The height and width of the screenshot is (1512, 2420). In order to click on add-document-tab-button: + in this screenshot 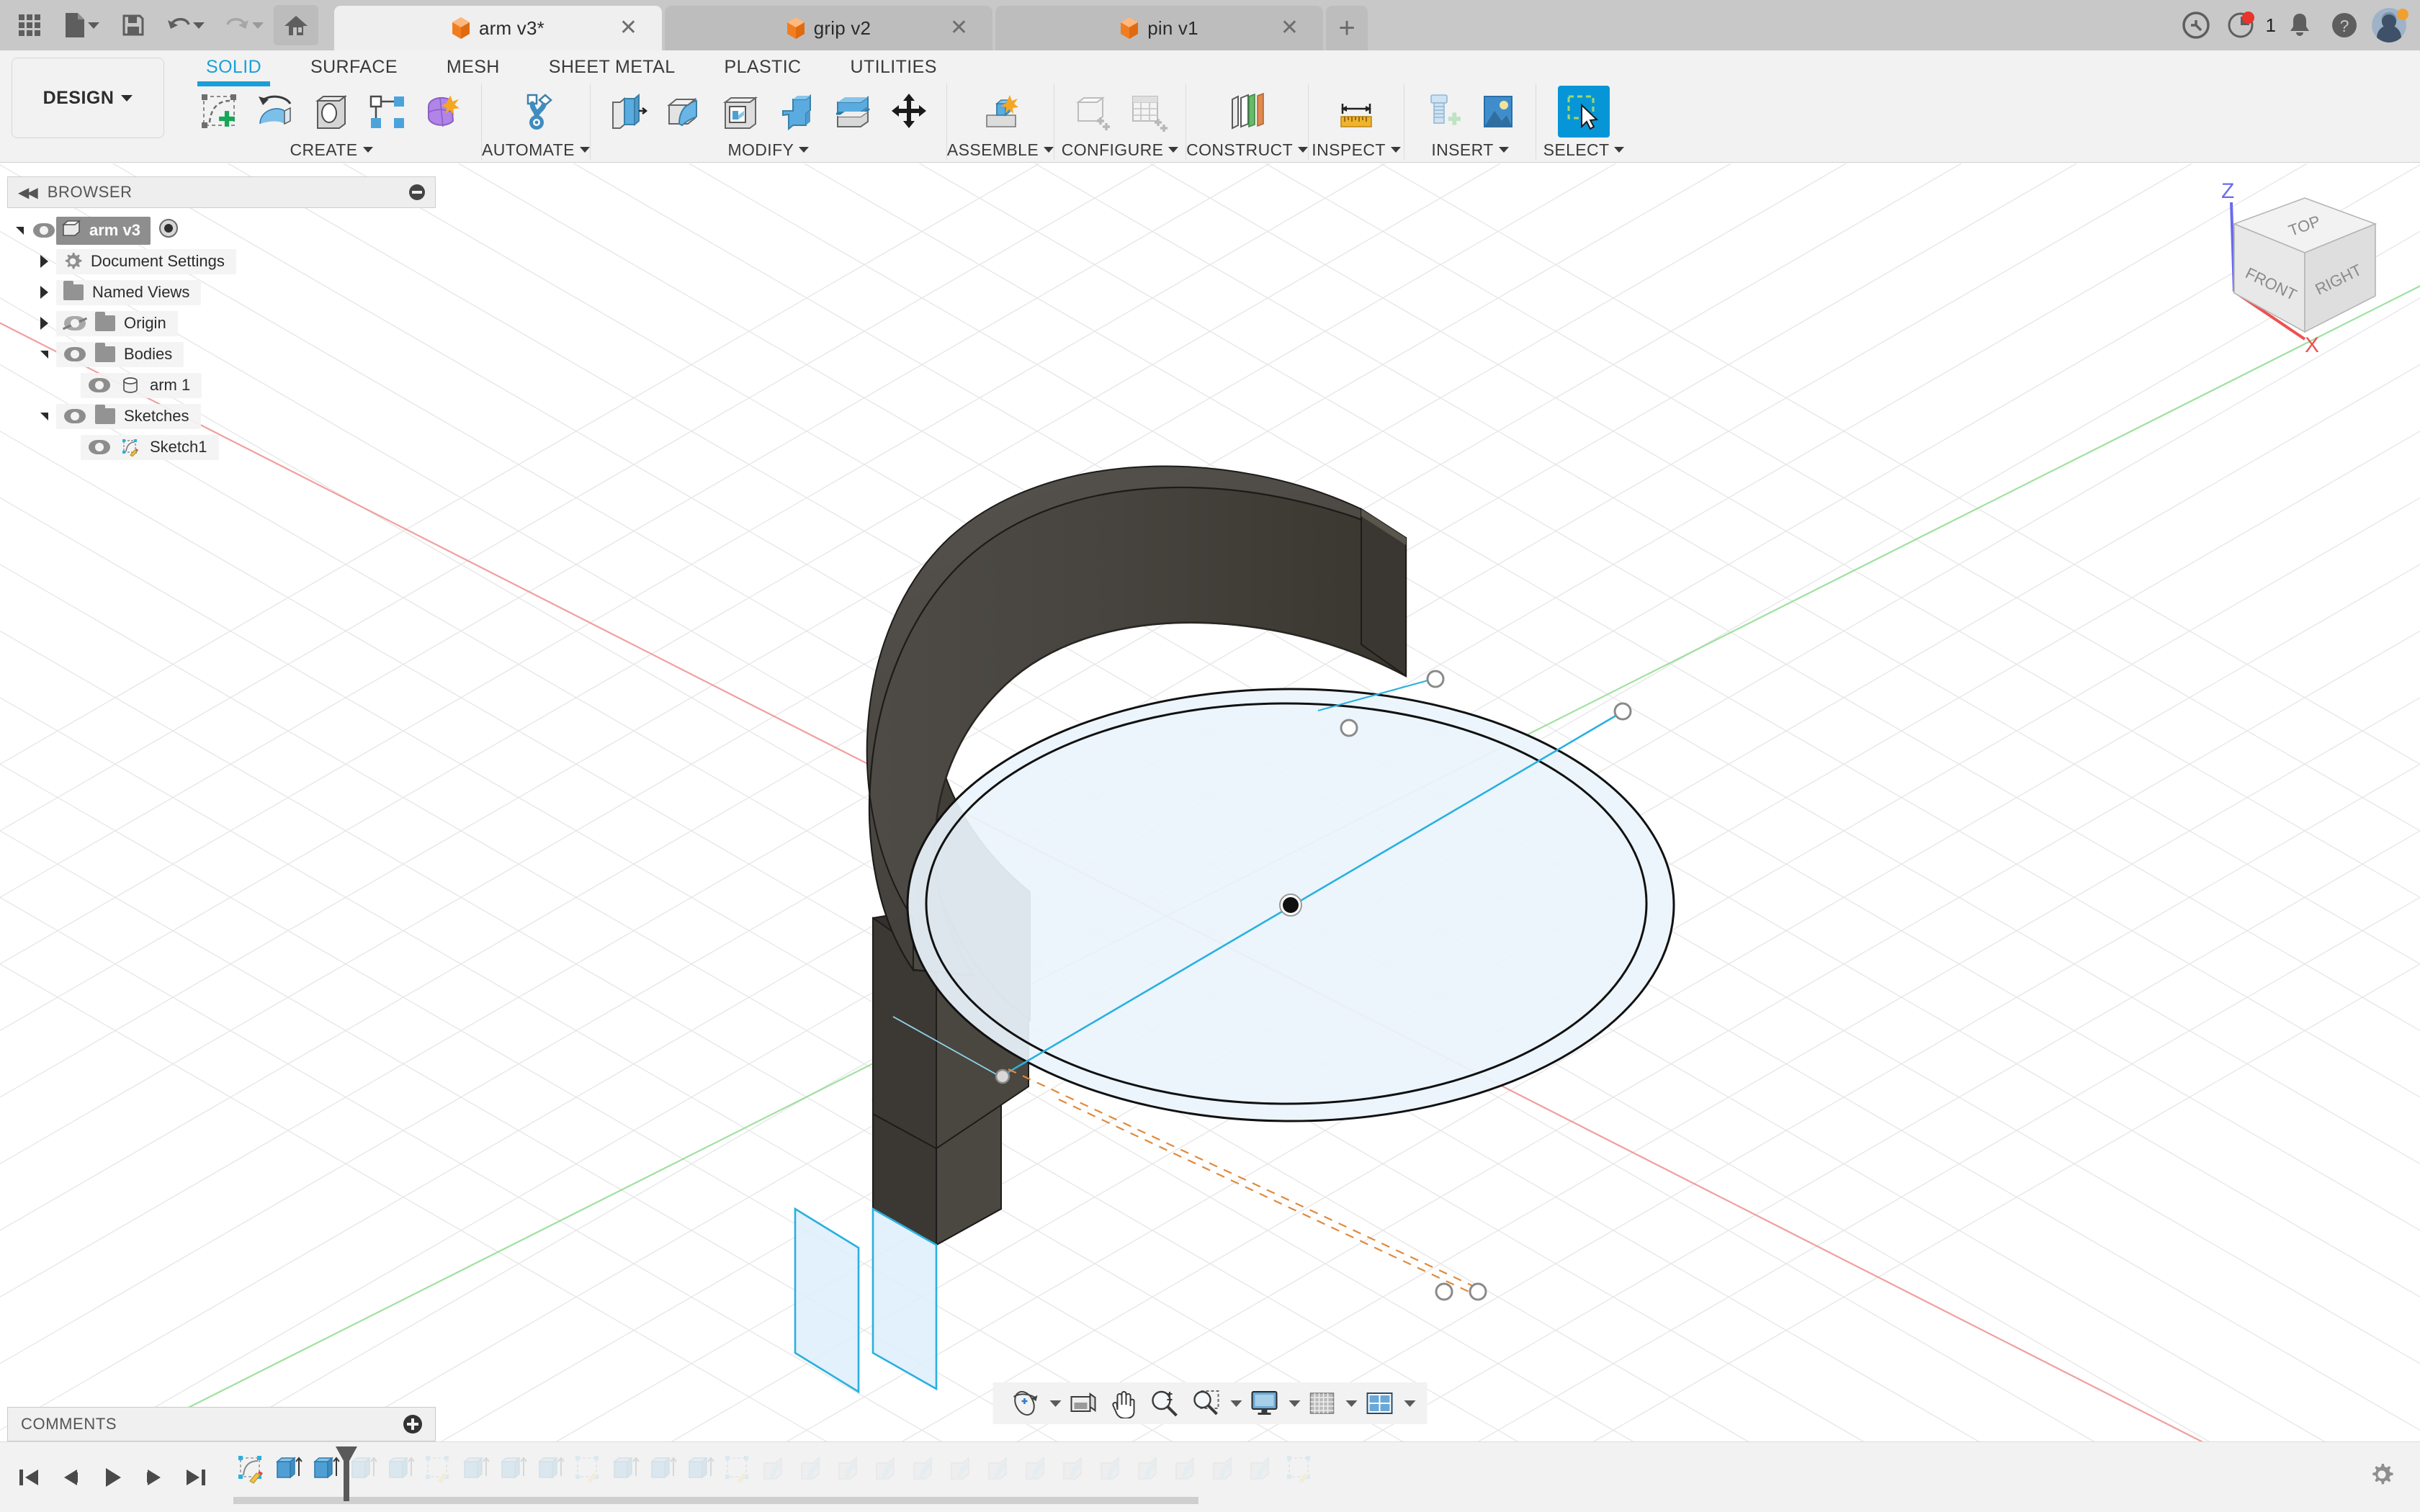, I will do `click(1347, 28)`.